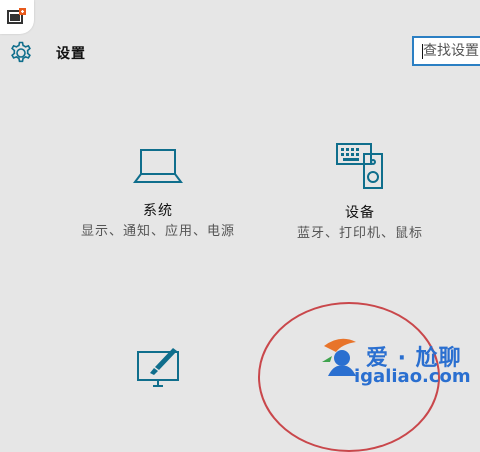 Image resolution: width=480 pixels, height=452 pixels. Describe the element at coordinates (359, 233) in the screenshot. I see `category-description: 蓝牙、打印机、鼠标` at that location.